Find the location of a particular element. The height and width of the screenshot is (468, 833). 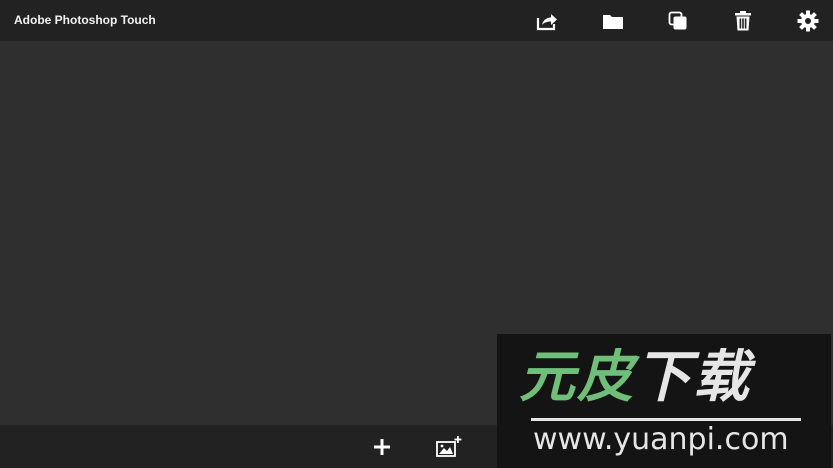

import-image-button is located at coordinates (449, 447).